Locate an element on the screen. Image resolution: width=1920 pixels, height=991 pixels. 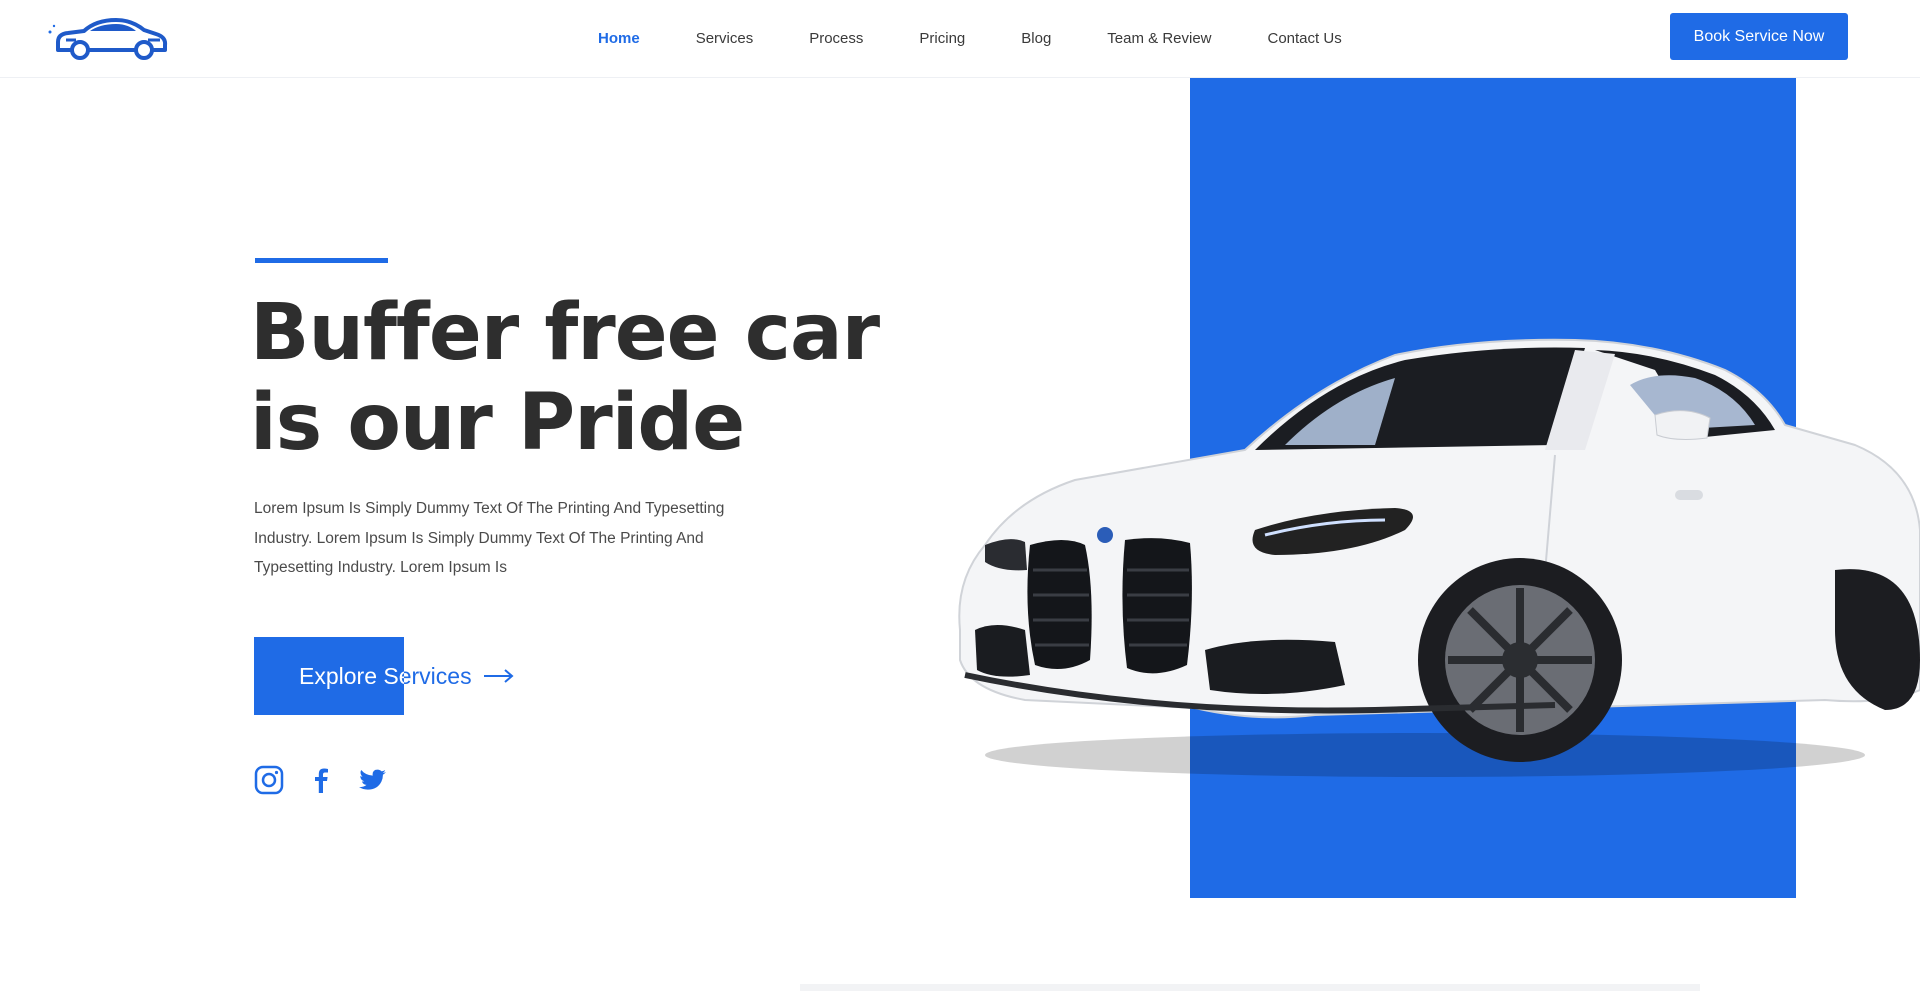
nav-process: Process is located at coordinates (836, 38).